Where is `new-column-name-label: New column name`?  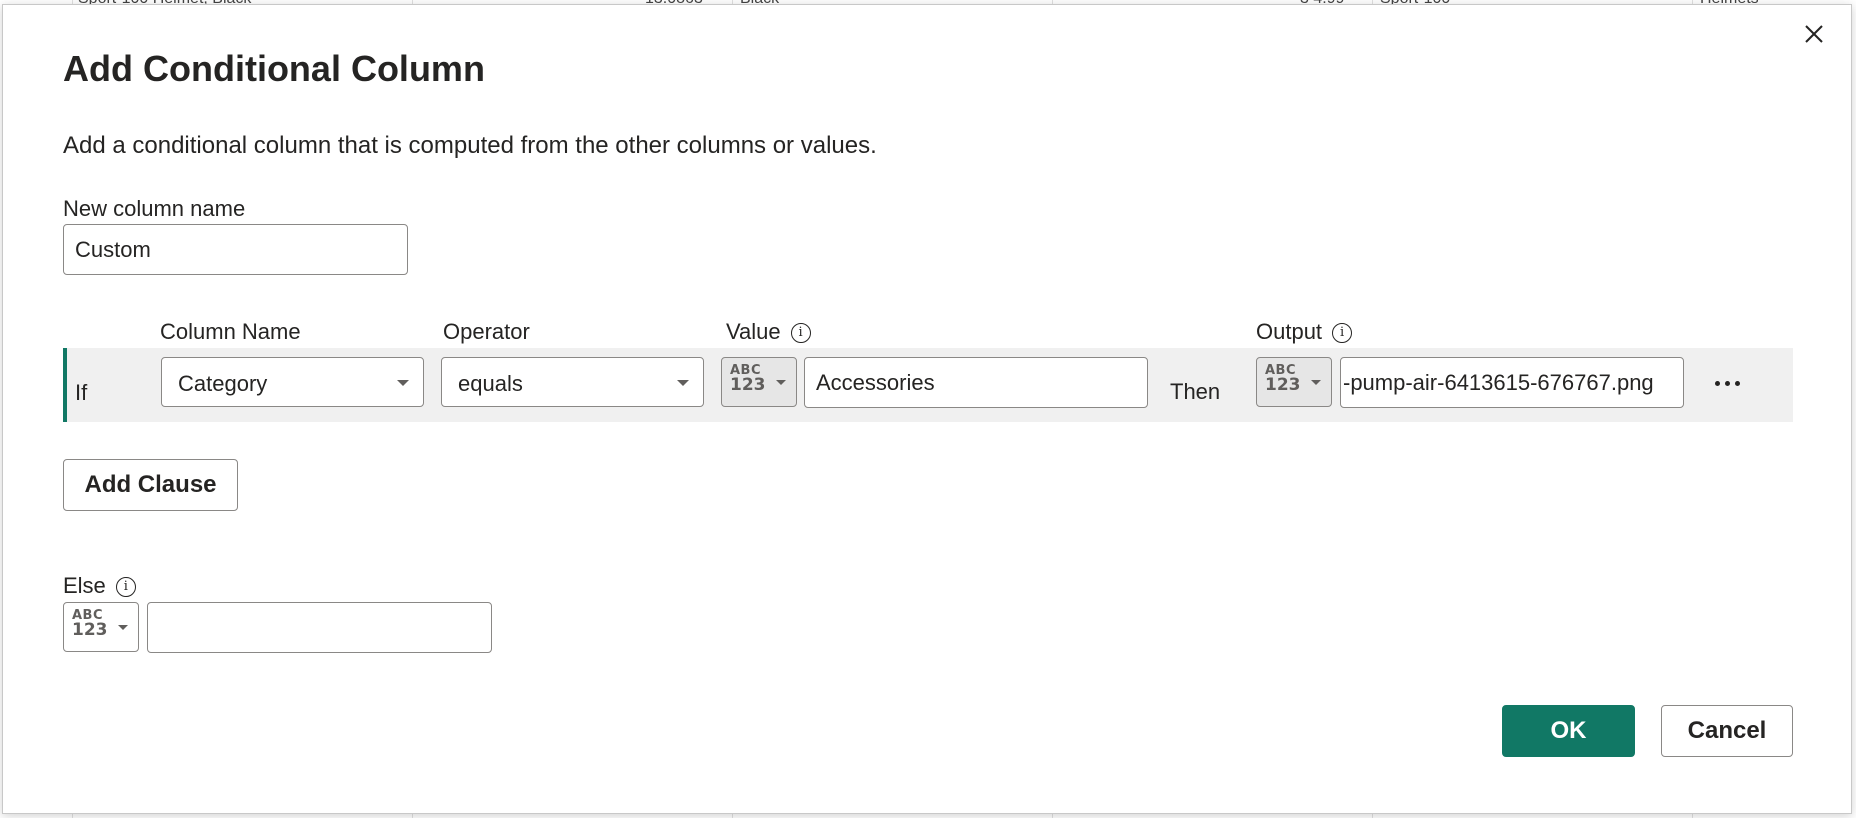 new-column-name-label: New column name is located at coordinates (154, 208).